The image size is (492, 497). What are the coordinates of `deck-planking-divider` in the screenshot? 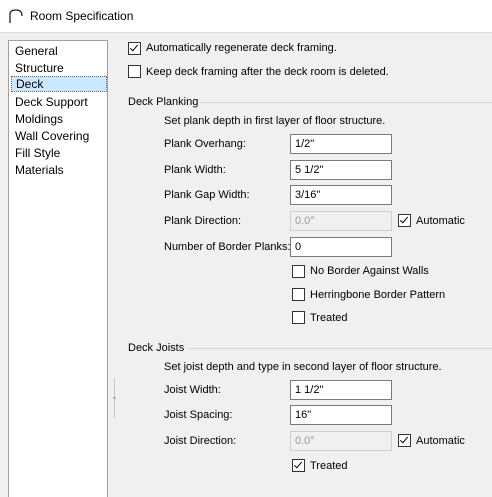 It's located at (346, 102).